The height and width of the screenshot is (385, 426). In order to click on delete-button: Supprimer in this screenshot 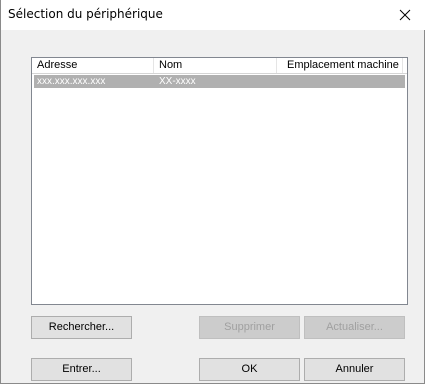, I will do `click(249, 327)`.